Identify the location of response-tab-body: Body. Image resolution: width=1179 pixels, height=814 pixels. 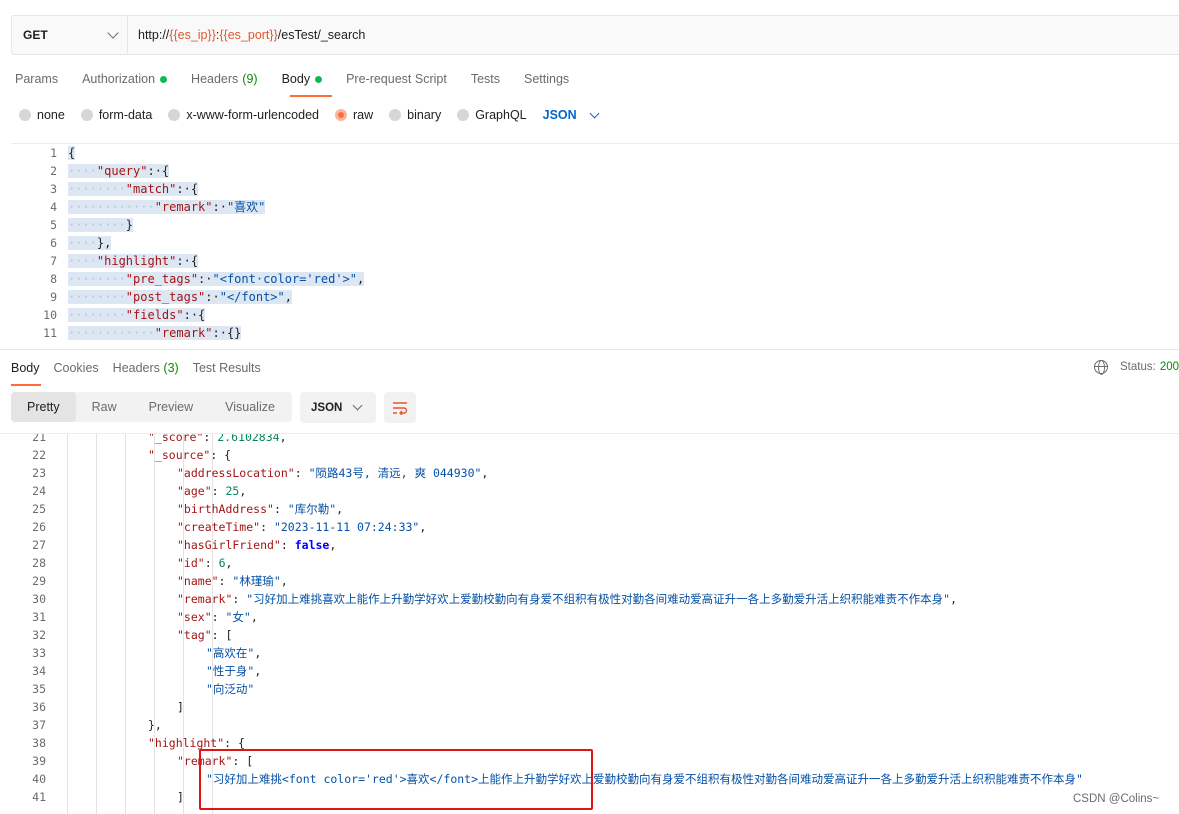
(25, 368).